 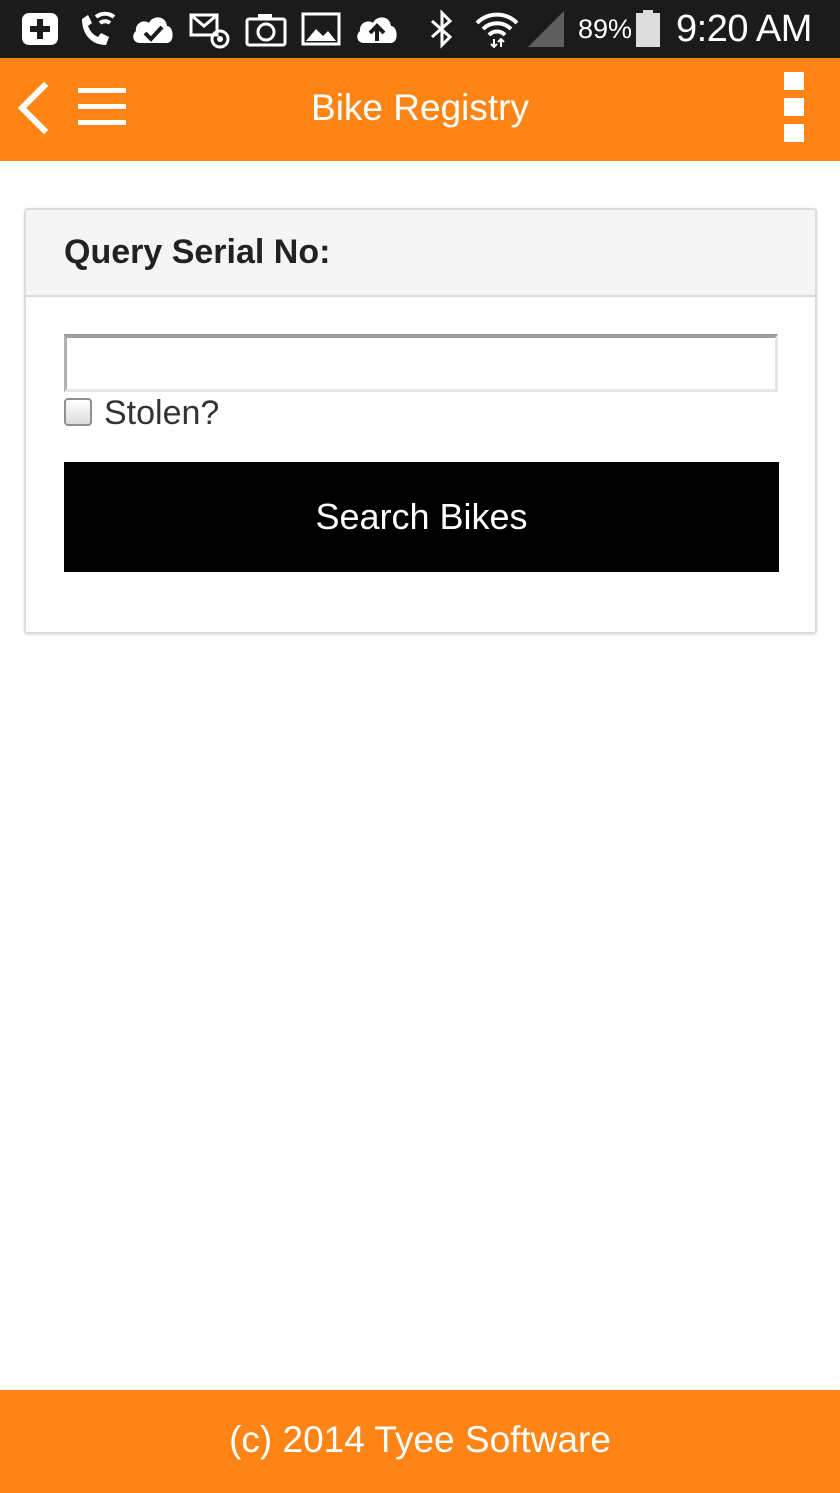 I want to click on more-vertical-icon, so click(x=794, y=107).